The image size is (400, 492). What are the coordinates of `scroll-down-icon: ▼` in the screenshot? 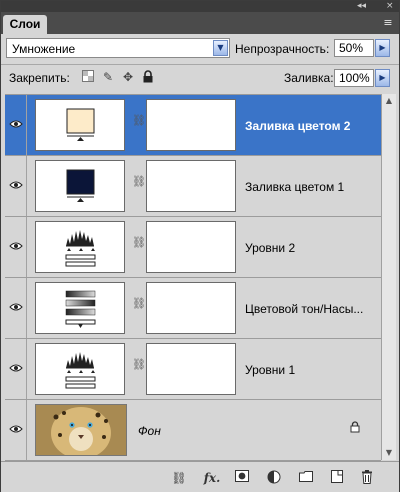 It's located at (389, 453).